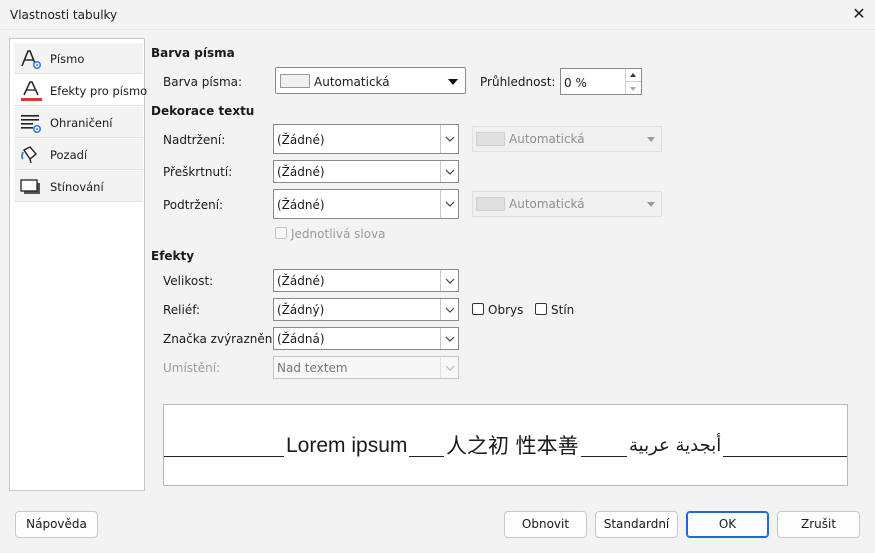 This screenshot has height=553, width=875. What do you see at coordinates (366, 309) in the screenshot?
I see `relief-select: (Žádný)` at bounding box center [366, 309].